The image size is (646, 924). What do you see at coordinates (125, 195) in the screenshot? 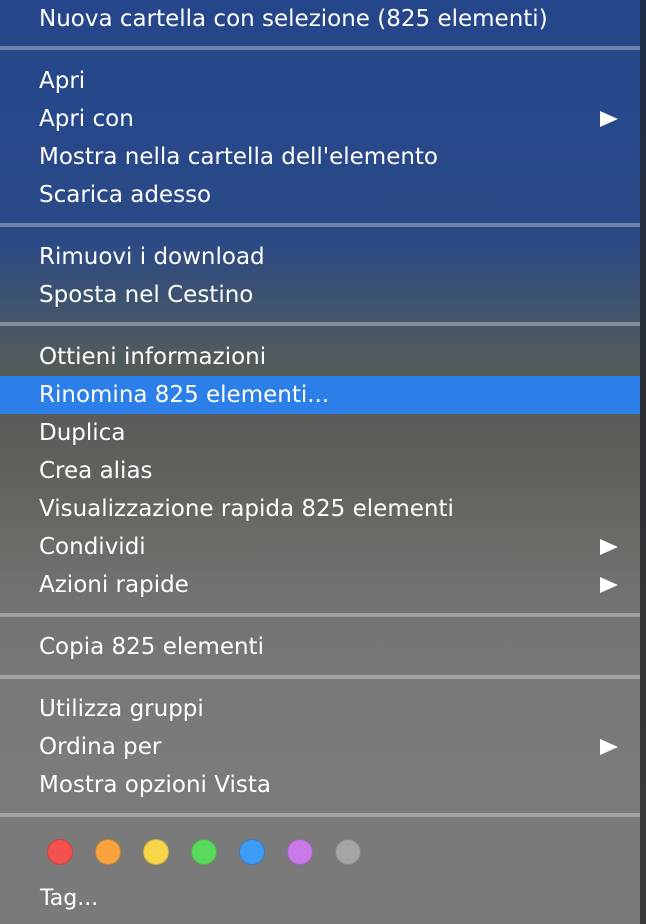
I see `menu-item-label: Scarica adesso` at bounding box center [125, 195].